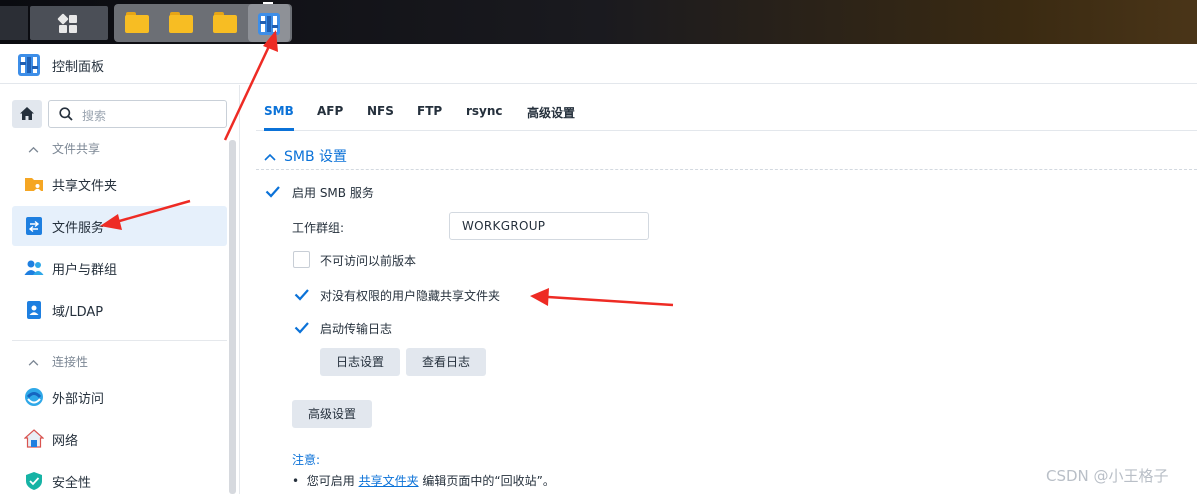 The width and height of the screenshot is (1197, 494). I want to click on disable-previous-versions-label: 不可访问以前版本, so click(368, 261).